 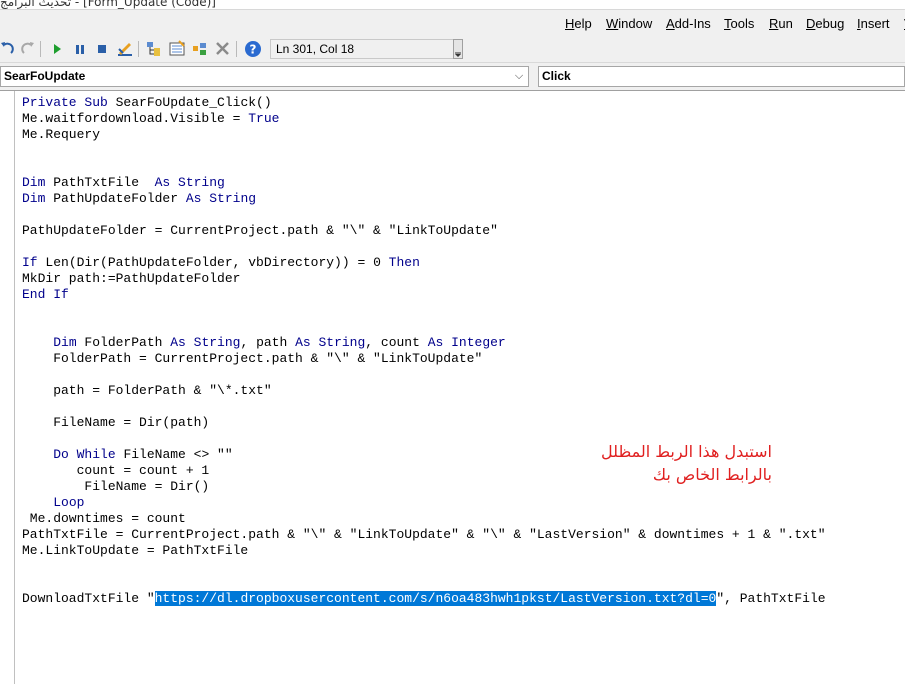 I want to click on menu-debug: Debug, so click(x=825, y=23).